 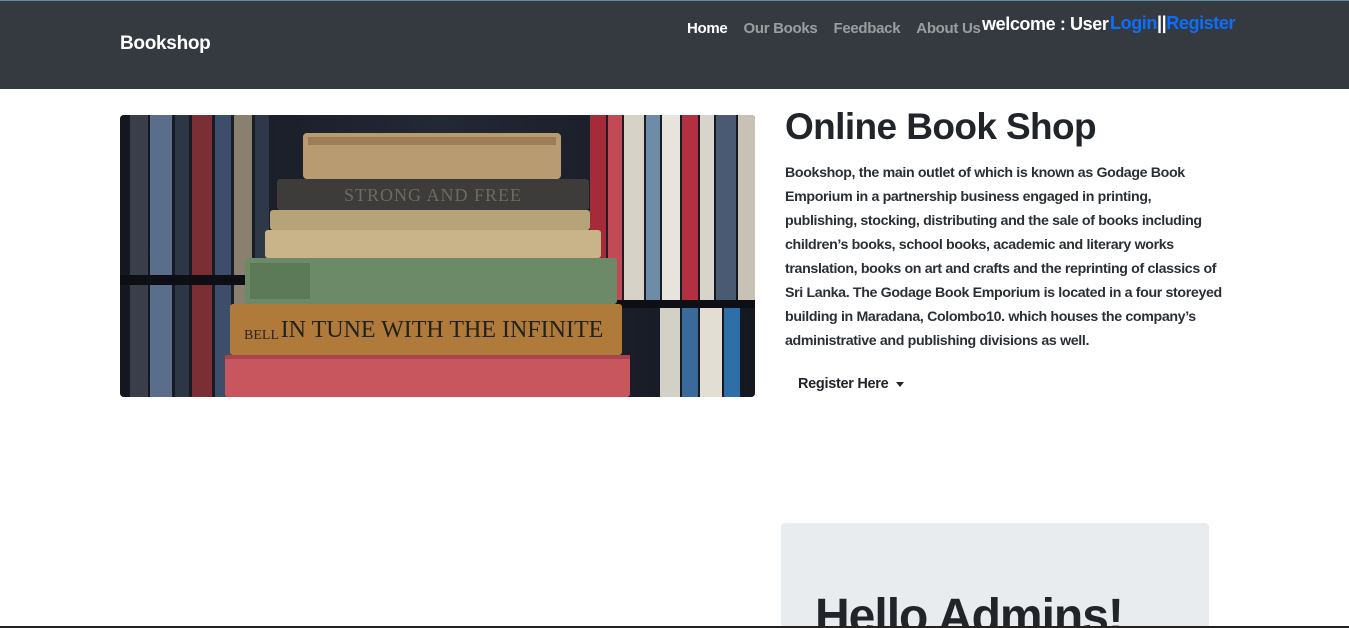 I want to click on register-link: Register, so click(x=1200, y=23).